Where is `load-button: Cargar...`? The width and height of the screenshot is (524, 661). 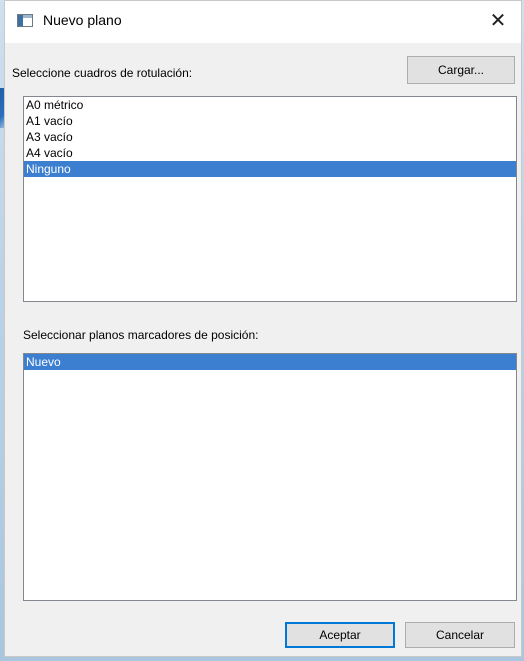 load-button: Cargar... is located at coordinates (461, 70).